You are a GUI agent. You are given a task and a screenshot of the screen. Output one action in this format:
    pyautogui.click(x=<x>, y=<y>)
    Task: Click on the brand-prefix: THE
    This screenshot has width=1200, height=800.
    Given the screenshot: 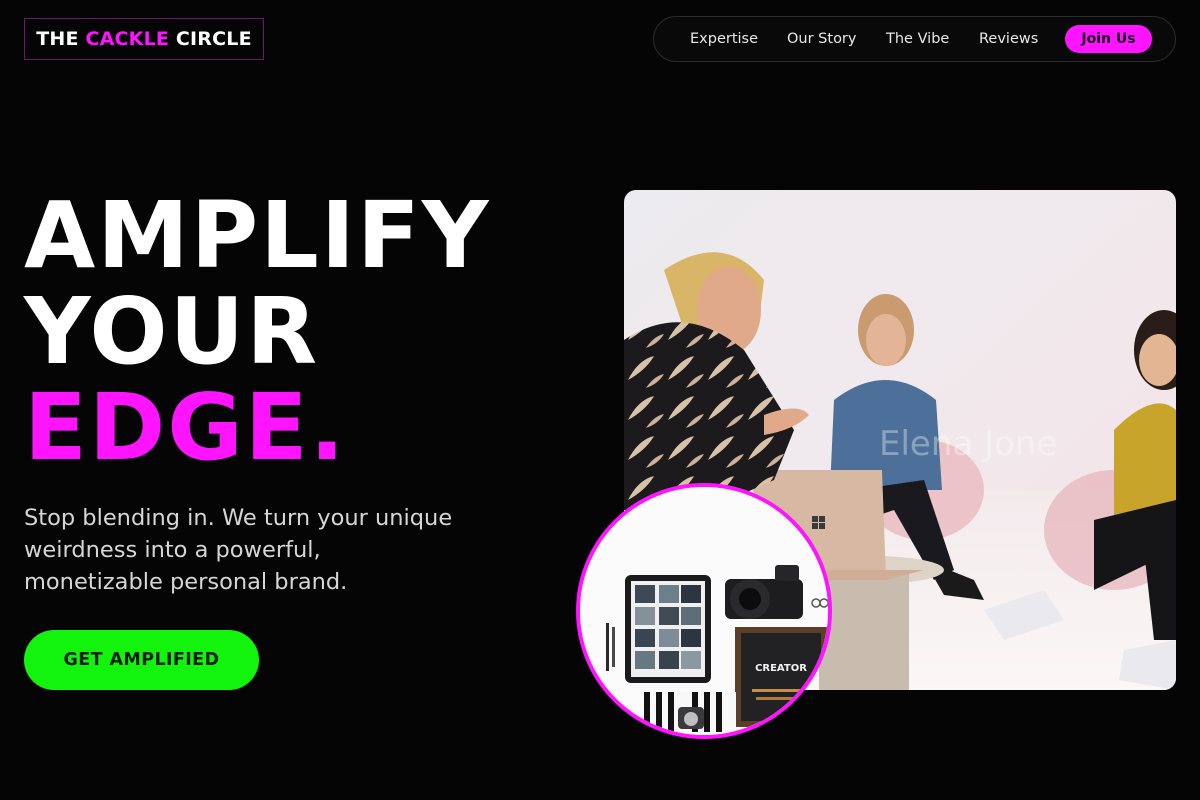 What is the action you would take?
    pyautogui.click(x=61, y=39)
    